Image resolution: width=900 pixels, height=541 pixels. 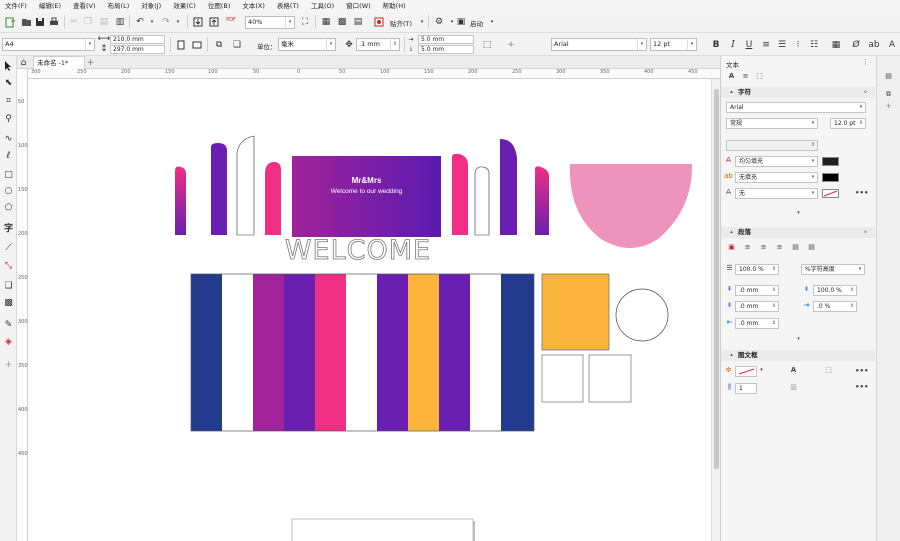 What do you see at coordinates (782, 45) in the screenshot?
I see `text-align-dropdown-icon: ☰` at bounding box center [782, 45].